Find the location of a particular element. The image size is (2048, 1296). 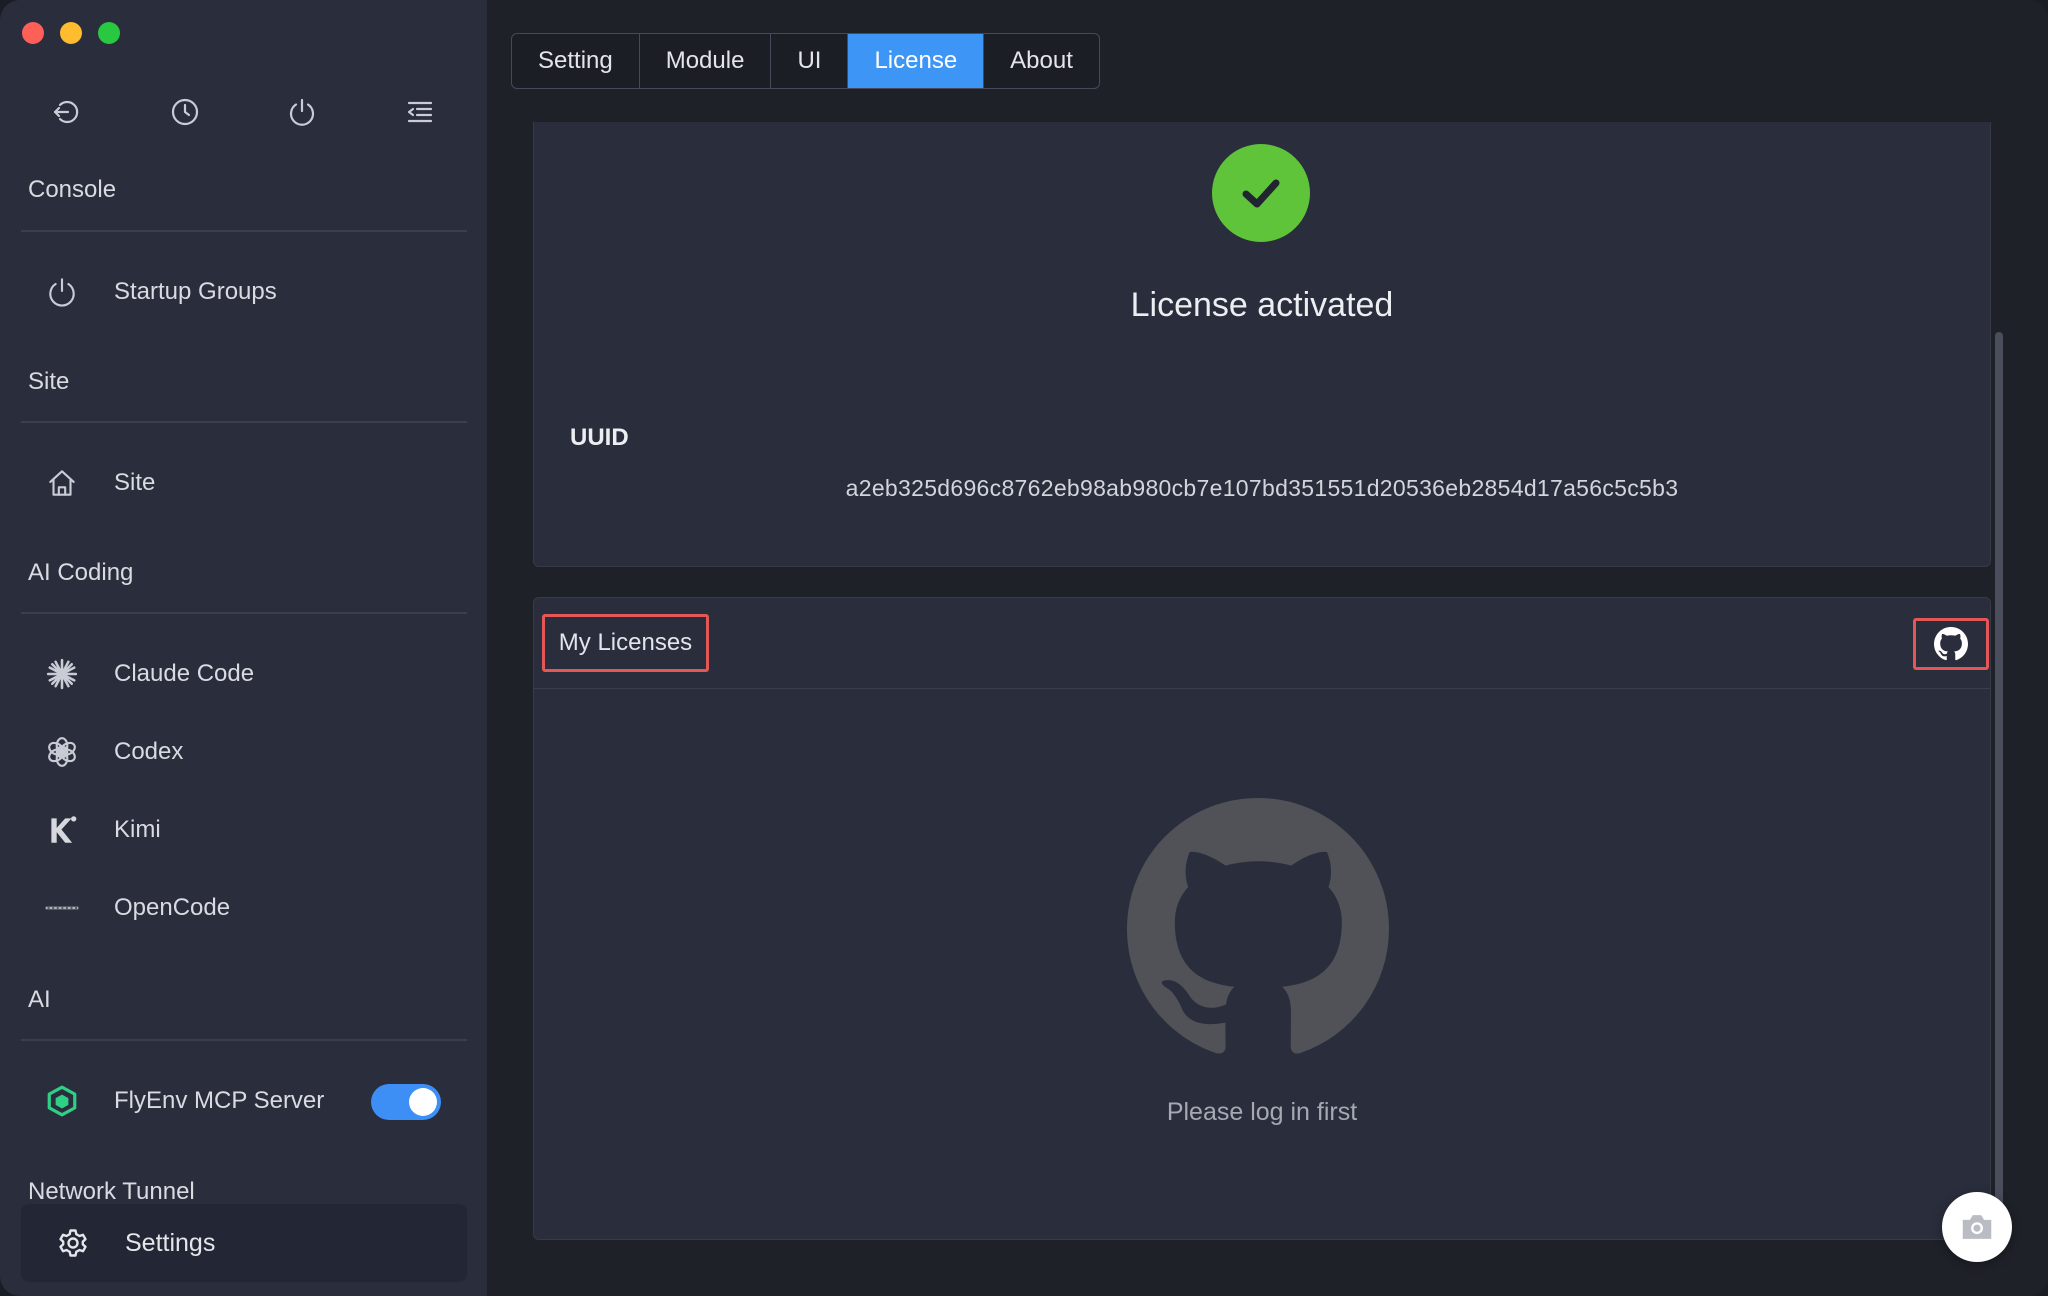

back-button is located at coordinates (67, 112).